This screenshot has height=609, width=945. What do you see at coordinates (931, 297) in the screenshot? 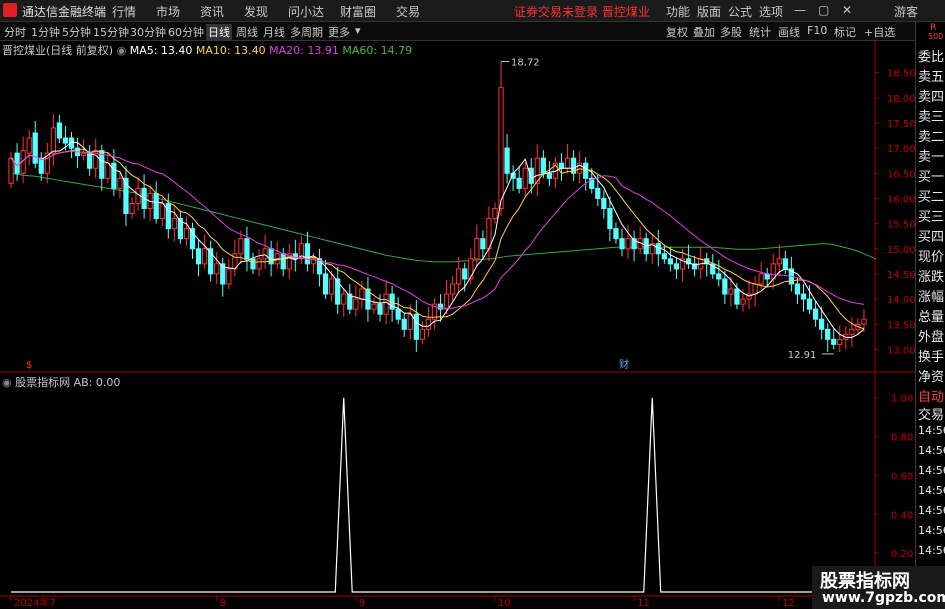
I see `side-item: 涨幅` at bounding box center [931, 297].